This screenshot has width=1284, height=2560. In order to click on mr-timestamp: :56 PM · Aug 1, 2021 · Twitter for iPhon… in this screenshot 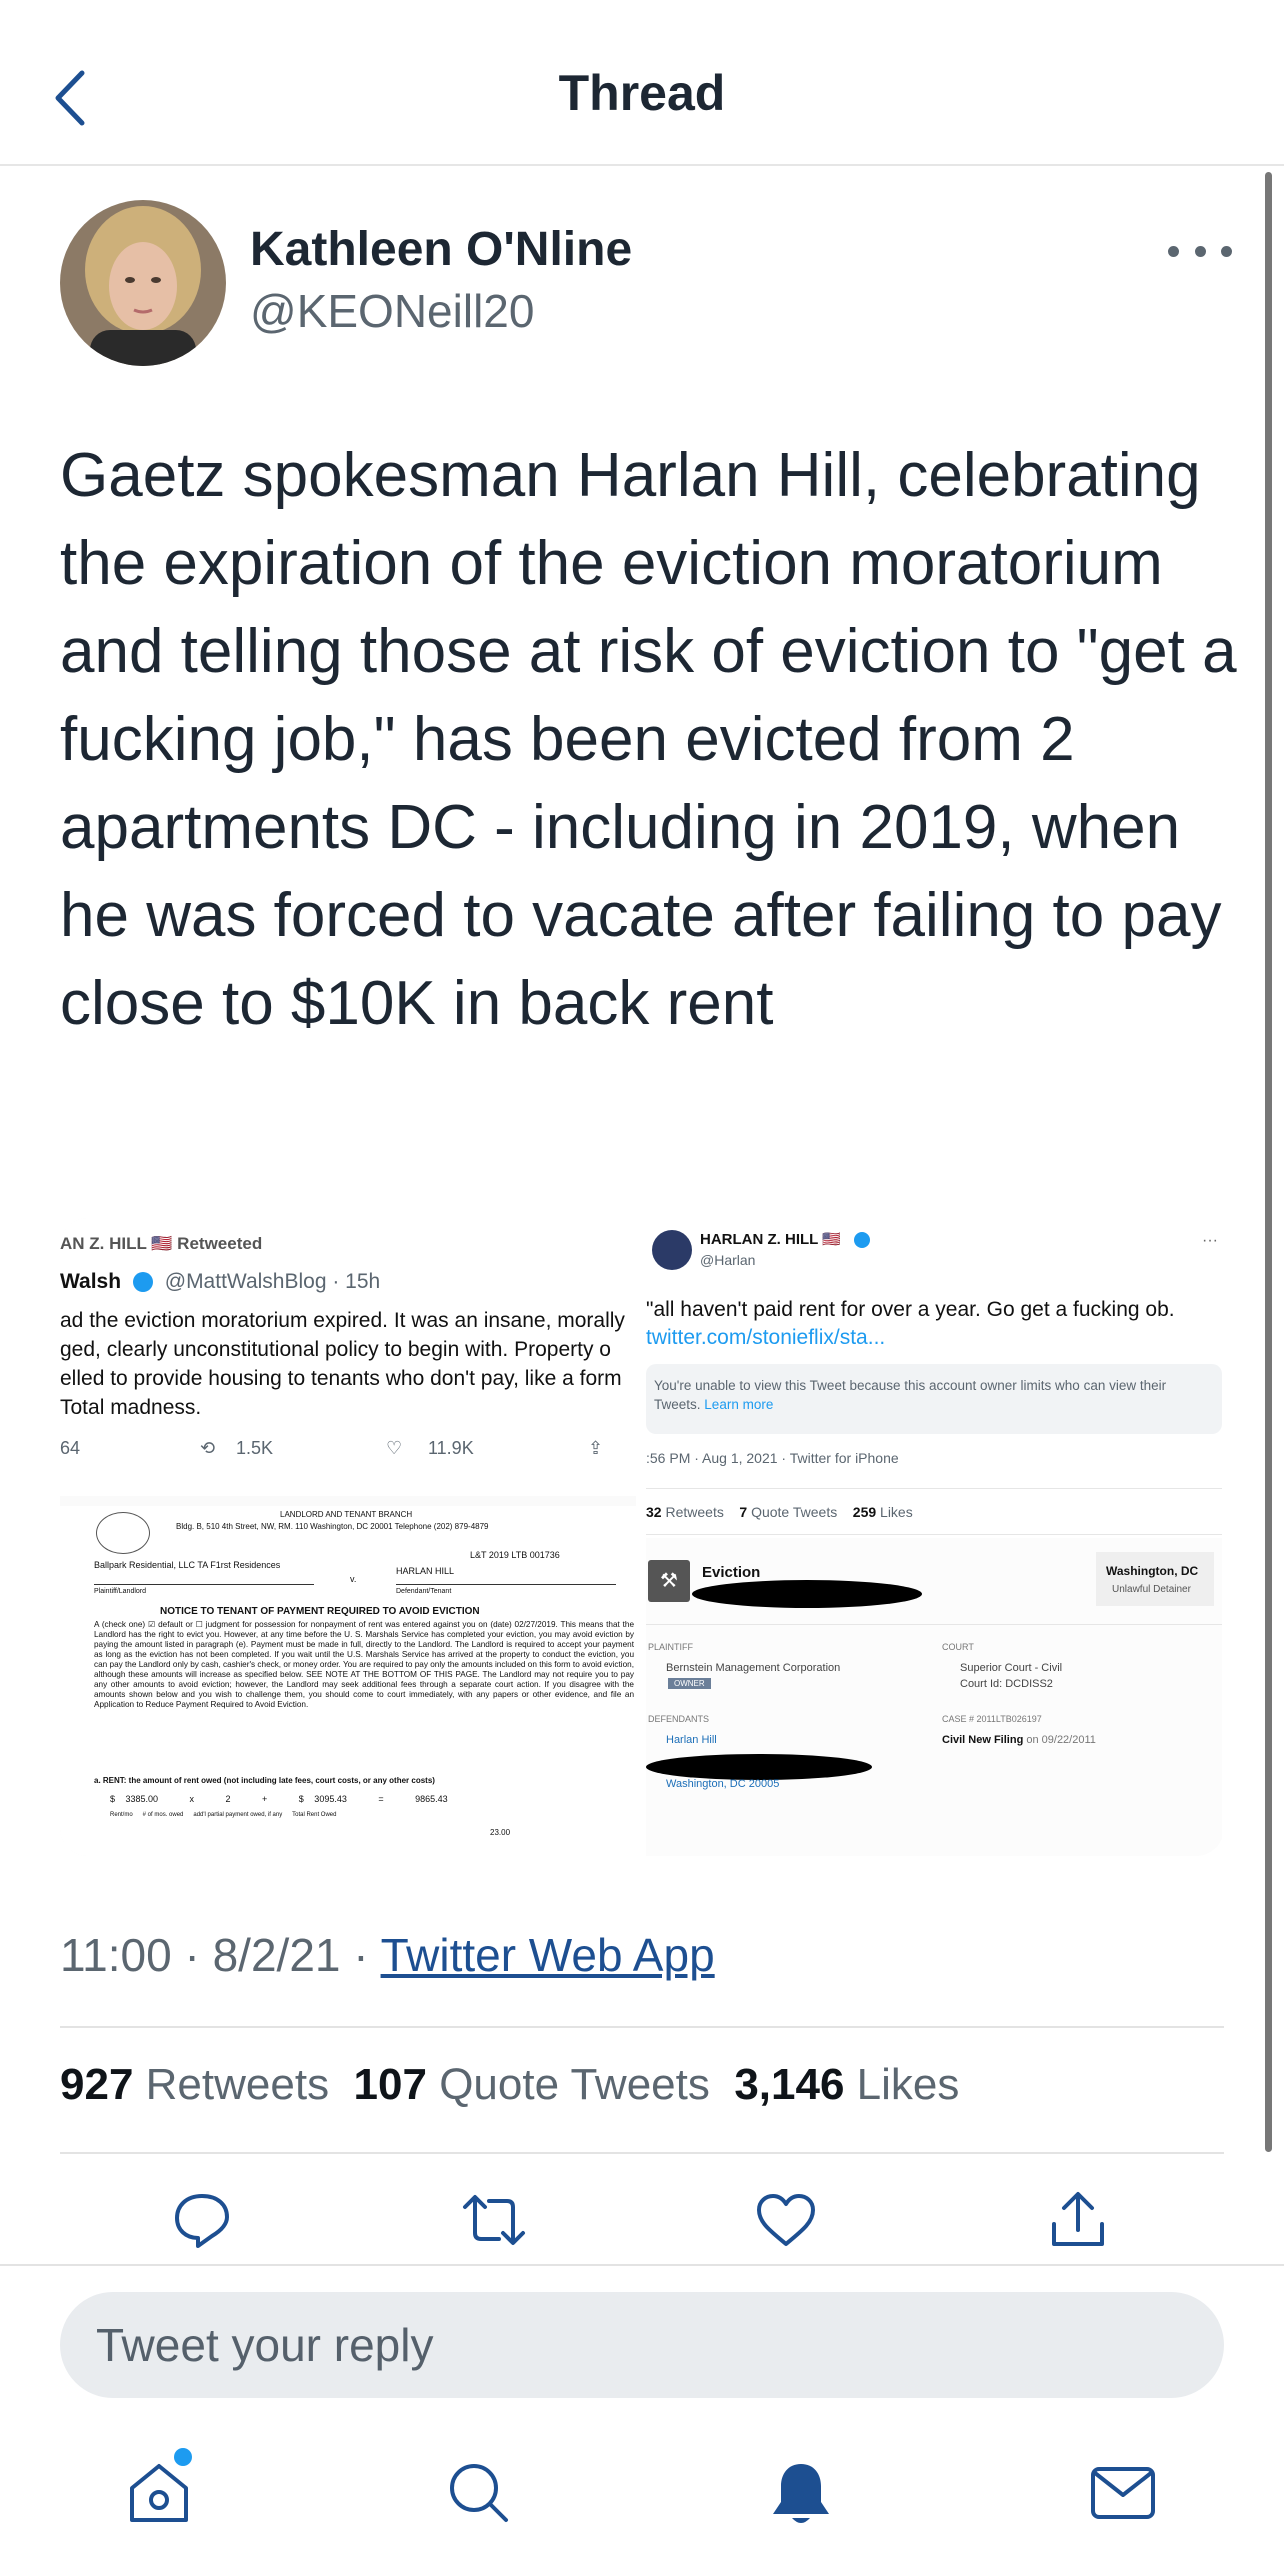, I will do `click(772, 1458)`.